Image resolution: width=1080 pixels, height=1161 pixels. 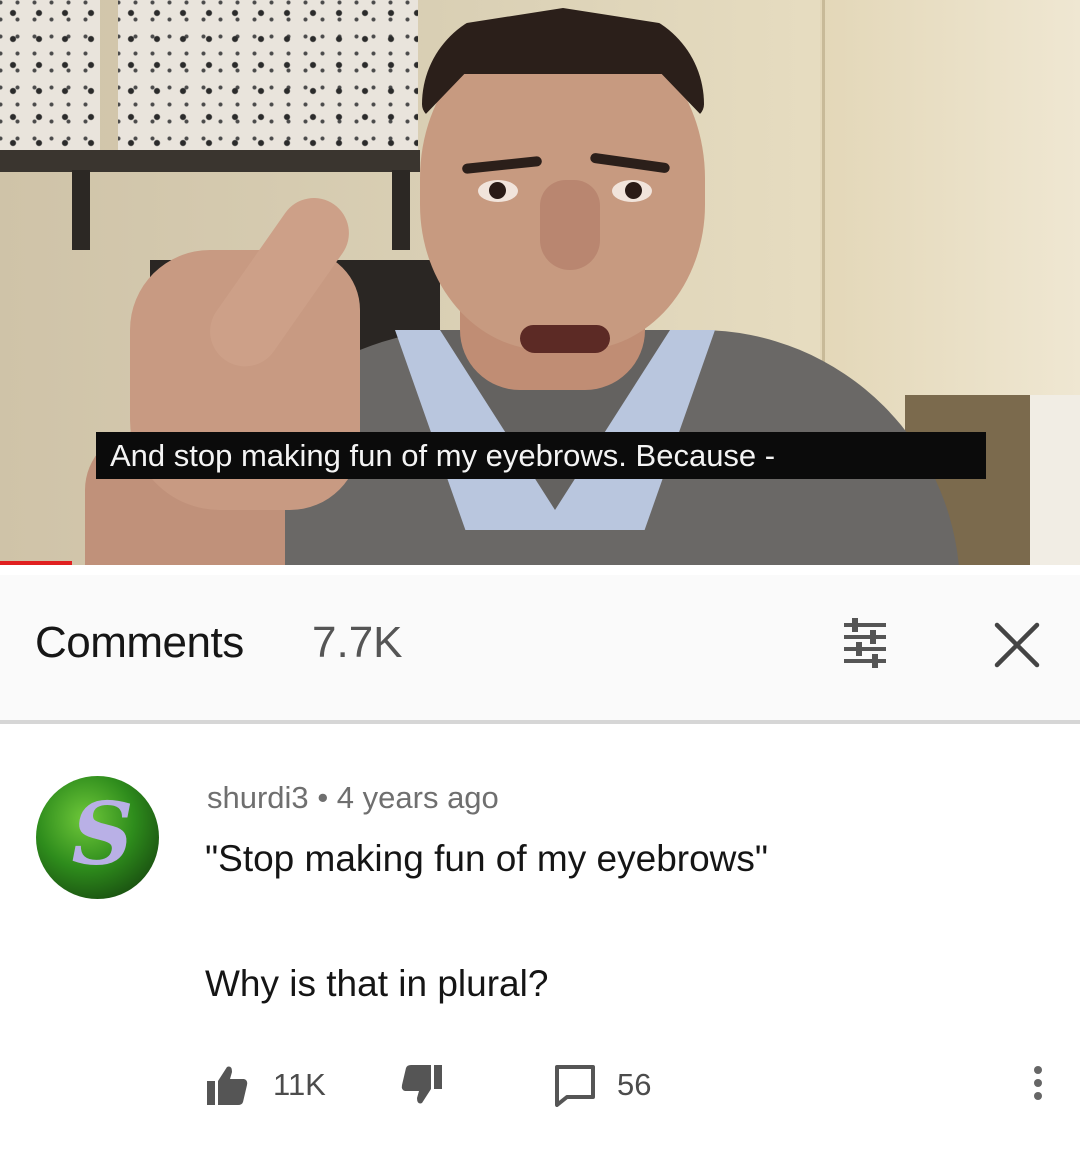 I want to click on comment-text-line: "Stop making fun of my eyebrows", so click(x=487, y=858).